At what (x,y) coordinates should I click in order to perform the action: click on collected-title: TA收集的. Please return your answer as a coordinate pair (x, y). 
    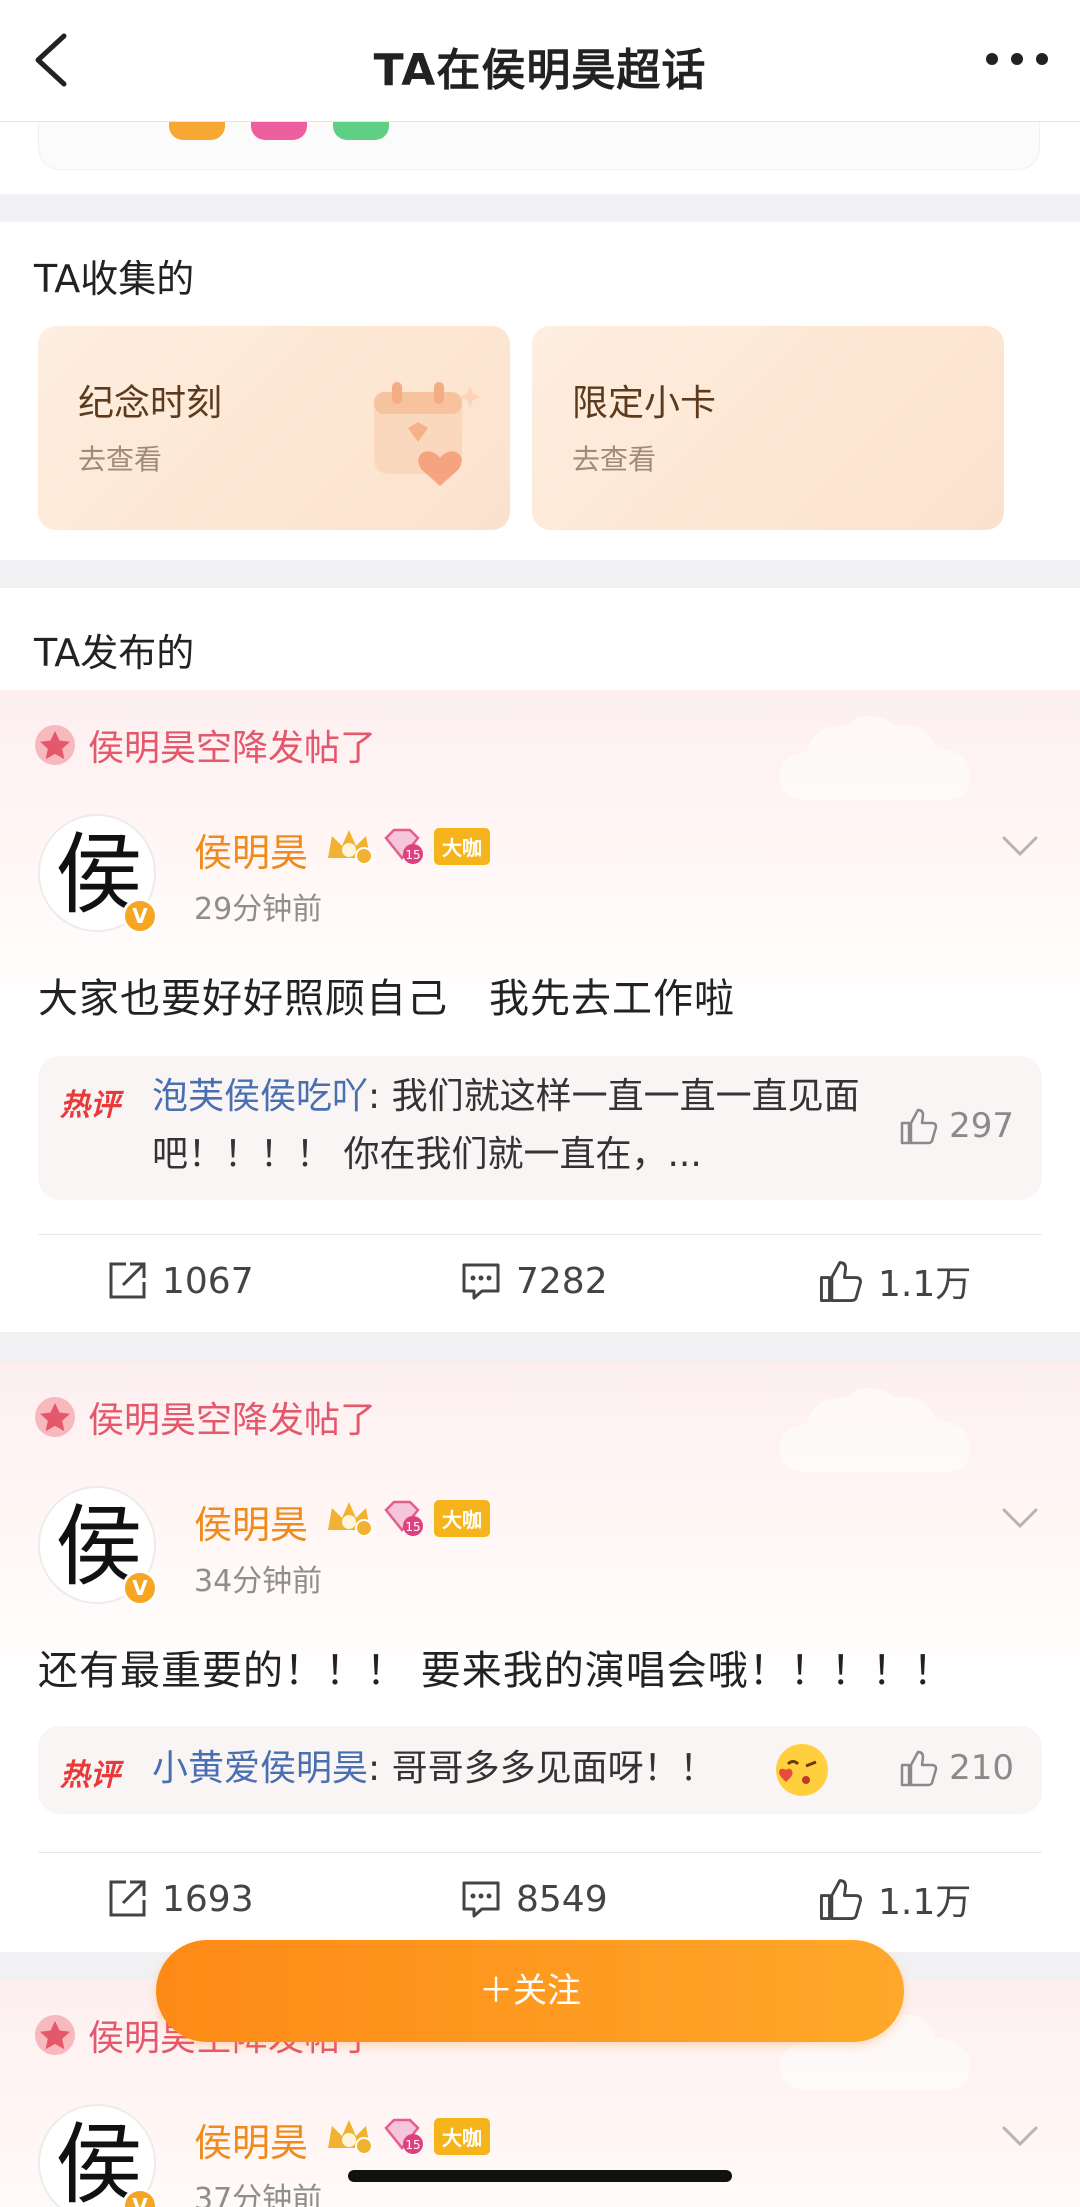
    Looking at the image, I should click on (114, 279).